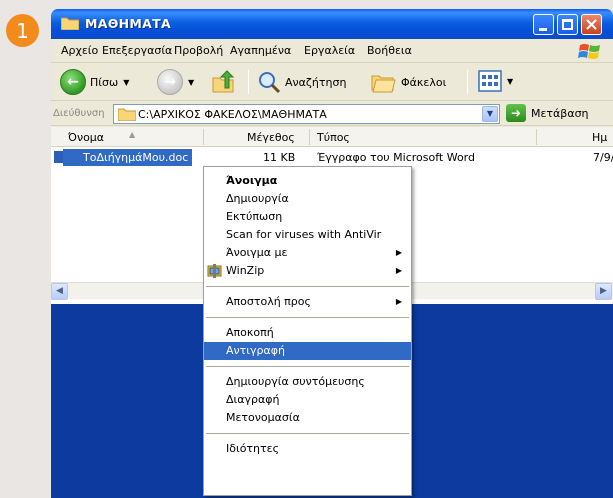  I want to click on toolbar: ← Πίσω ▼ → ▼ Αναζήτηση Φάκελοι ▼, so click(332, 82).